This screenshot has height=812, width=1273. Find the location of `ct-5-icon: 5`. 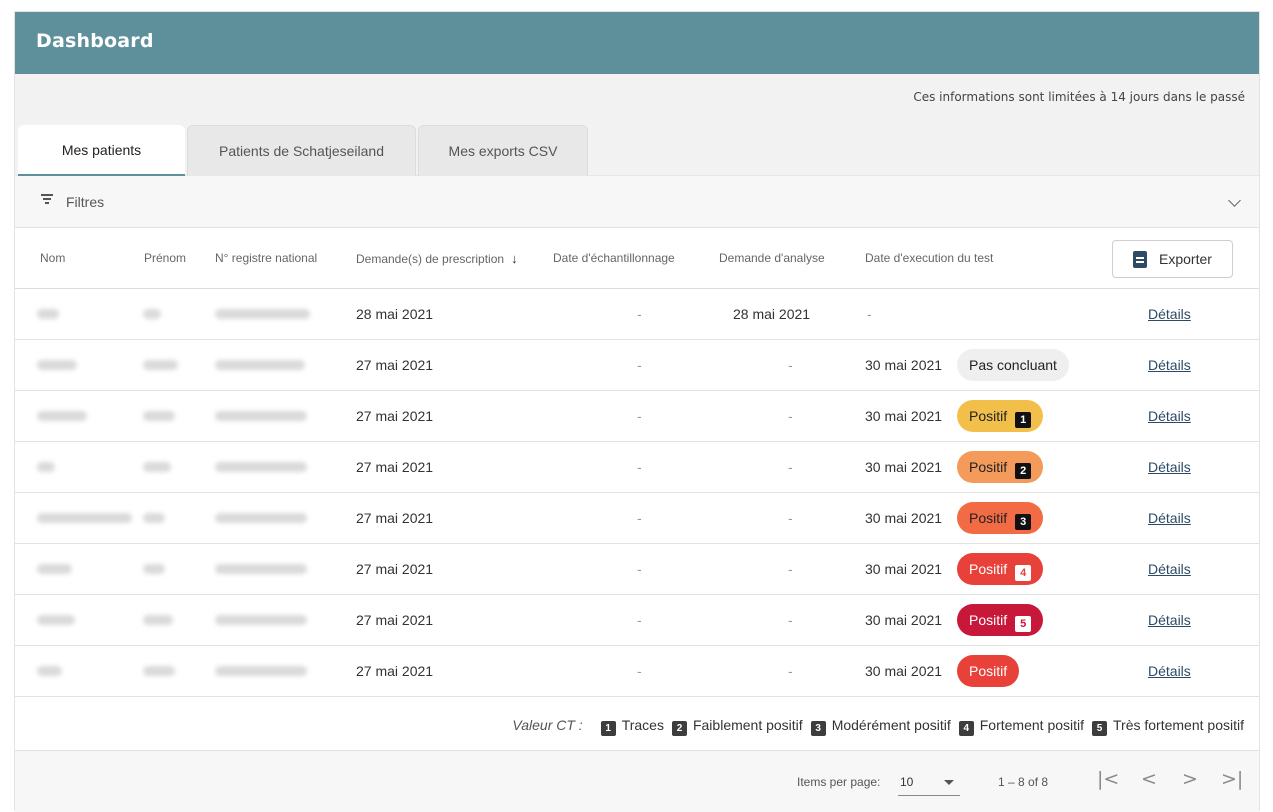

ct-5-icon: 5 is located at coordinates (1100, 728).